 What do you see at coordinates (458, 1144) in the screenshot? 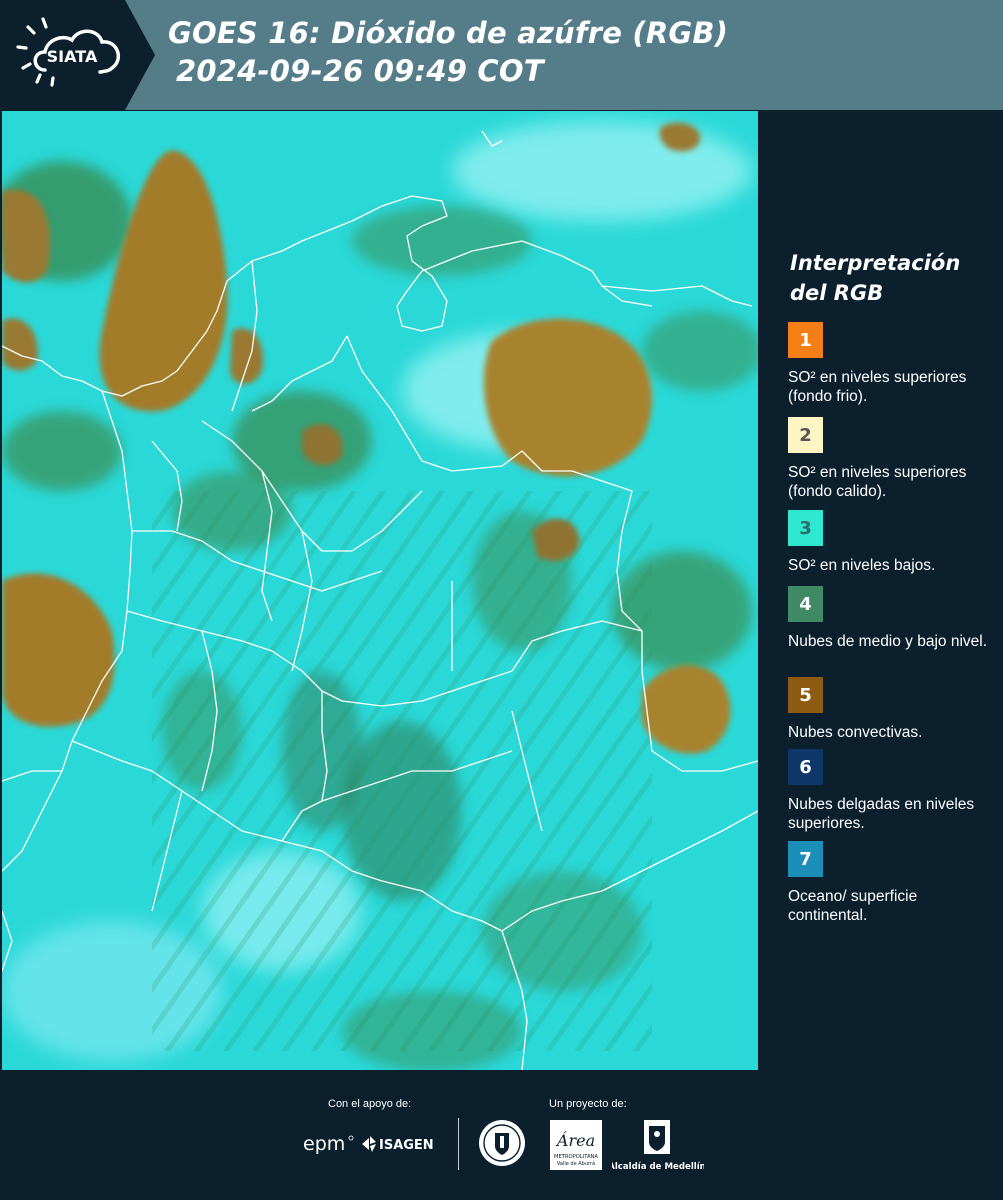
I see `footer-divider` at bounding box center [458, 1144].